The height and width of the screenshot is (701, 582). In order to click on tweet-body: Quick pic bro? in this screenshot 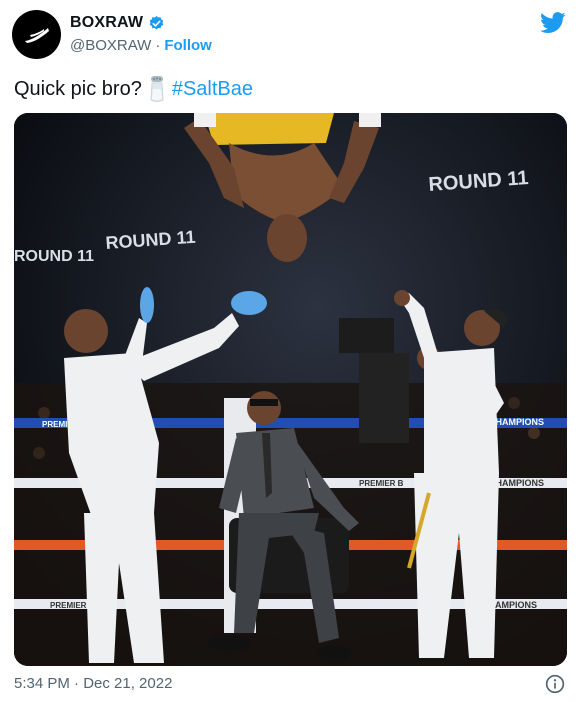, I will do `click(78, 88)`.